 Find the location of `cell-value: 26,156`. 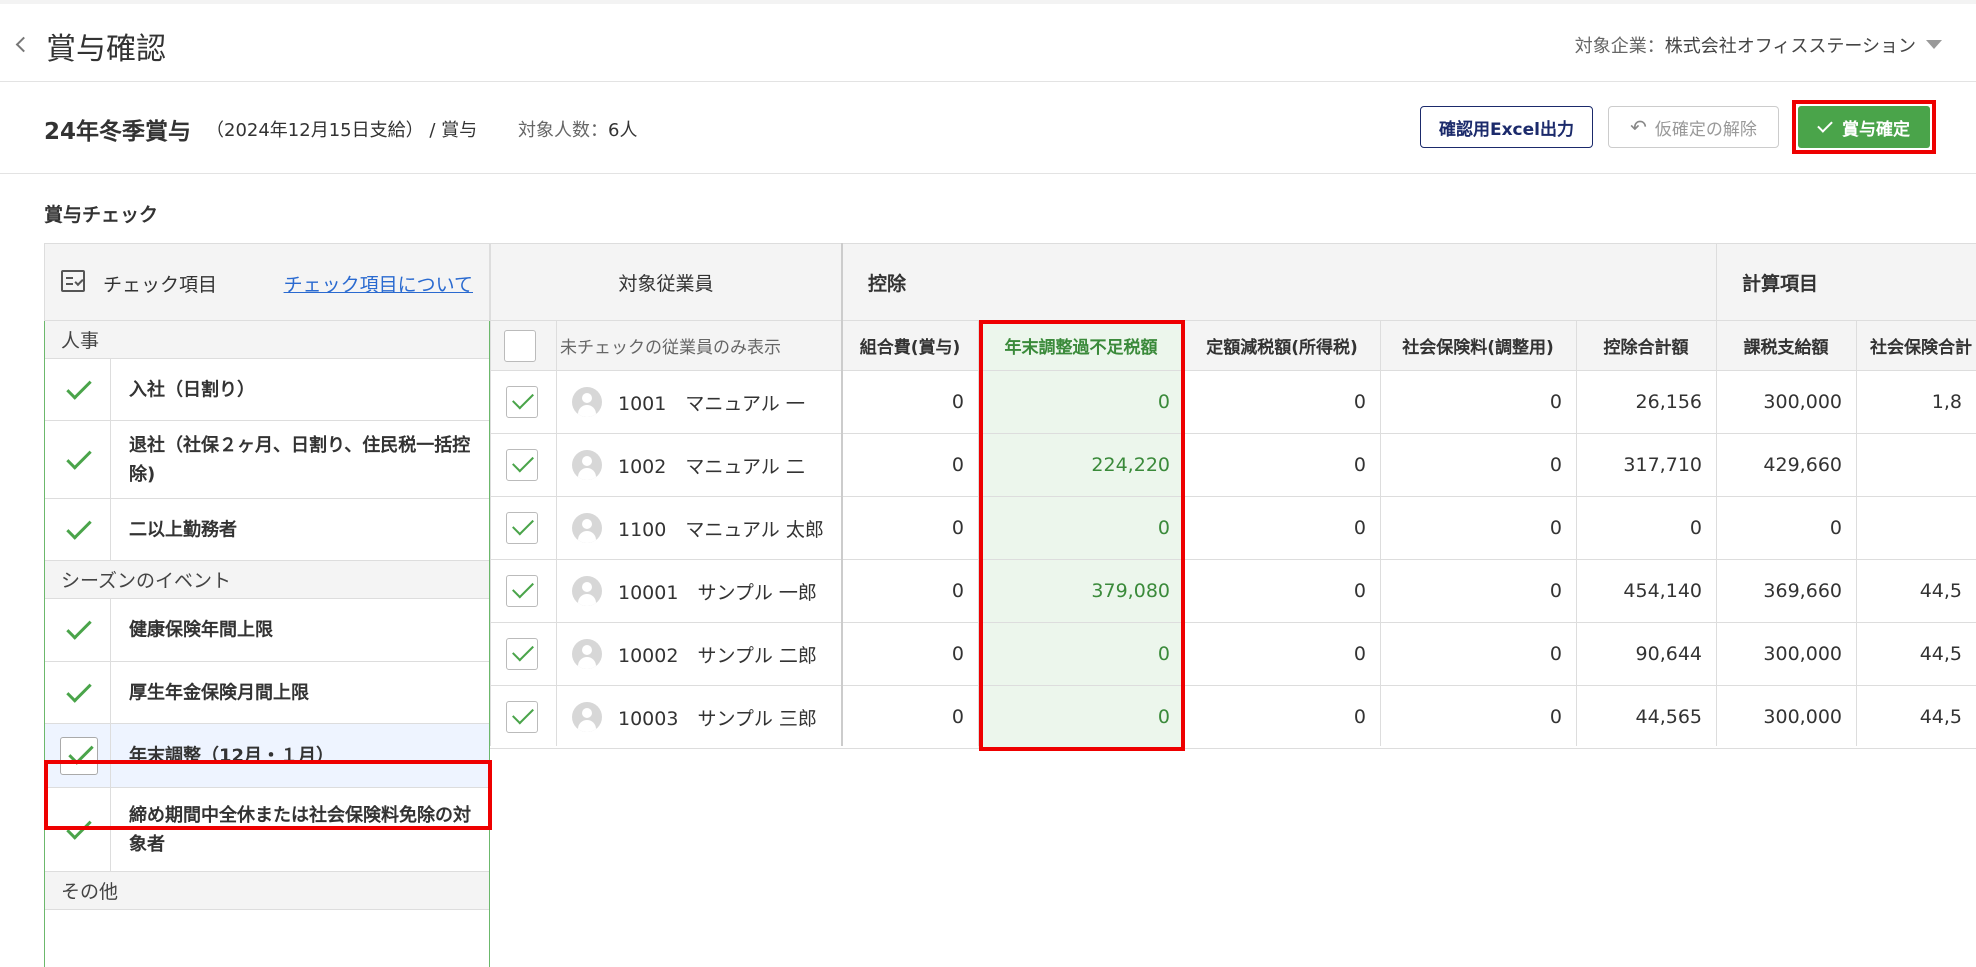

cell-value: 26,156 is located at coordinates (1668, 402).